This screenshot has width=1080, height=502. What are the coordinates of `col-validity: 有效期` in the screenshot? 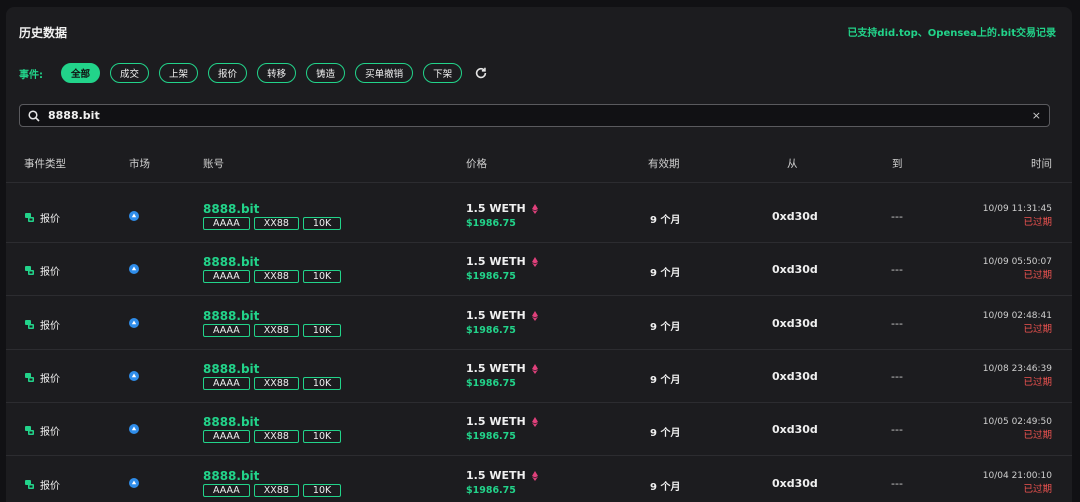 It's located at (664, 164).